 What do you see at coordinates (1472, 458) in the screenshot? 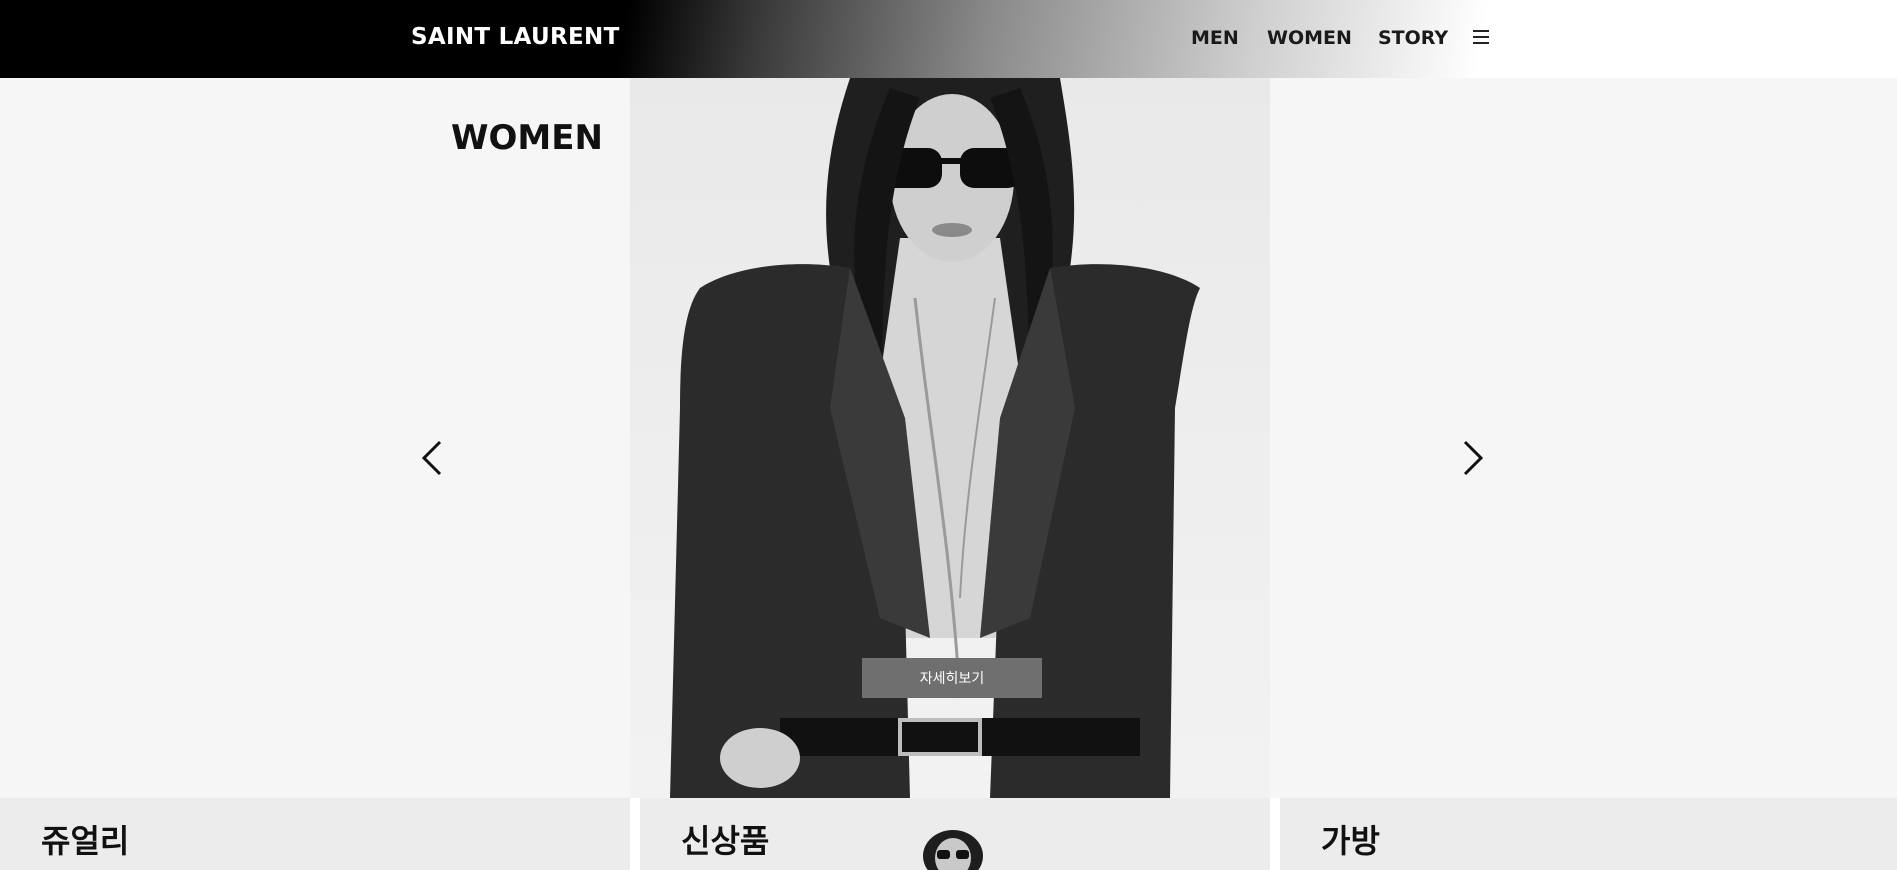
I see `chevron-right-icon` at bounding box center [1472, 458].